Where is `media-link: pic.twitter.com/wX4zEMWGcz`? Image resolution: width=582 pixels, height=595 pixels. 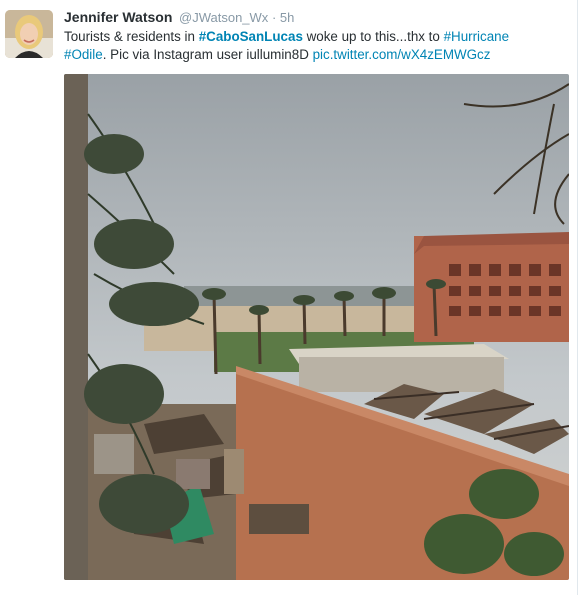
media-link: pic.twitter.com/wX4zEMWGcz is located at coordinates (402, 54).